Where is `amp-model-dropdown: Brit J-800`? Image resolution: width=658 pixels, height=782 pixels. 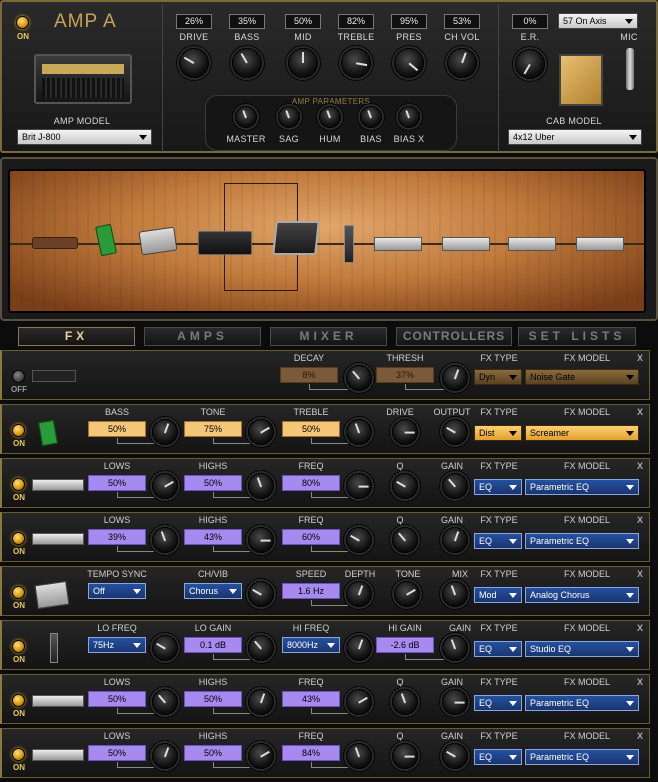 amp-model-dropdown: Brit J-800 is located at coordinates (84, 137).